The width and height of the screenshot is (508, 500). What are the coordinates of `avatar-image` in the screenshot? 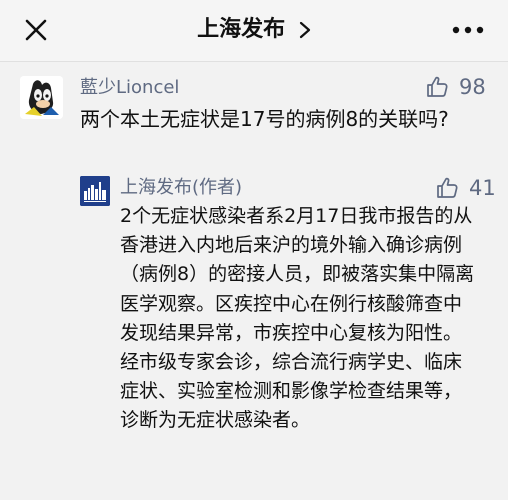 It's located at (41, 97).